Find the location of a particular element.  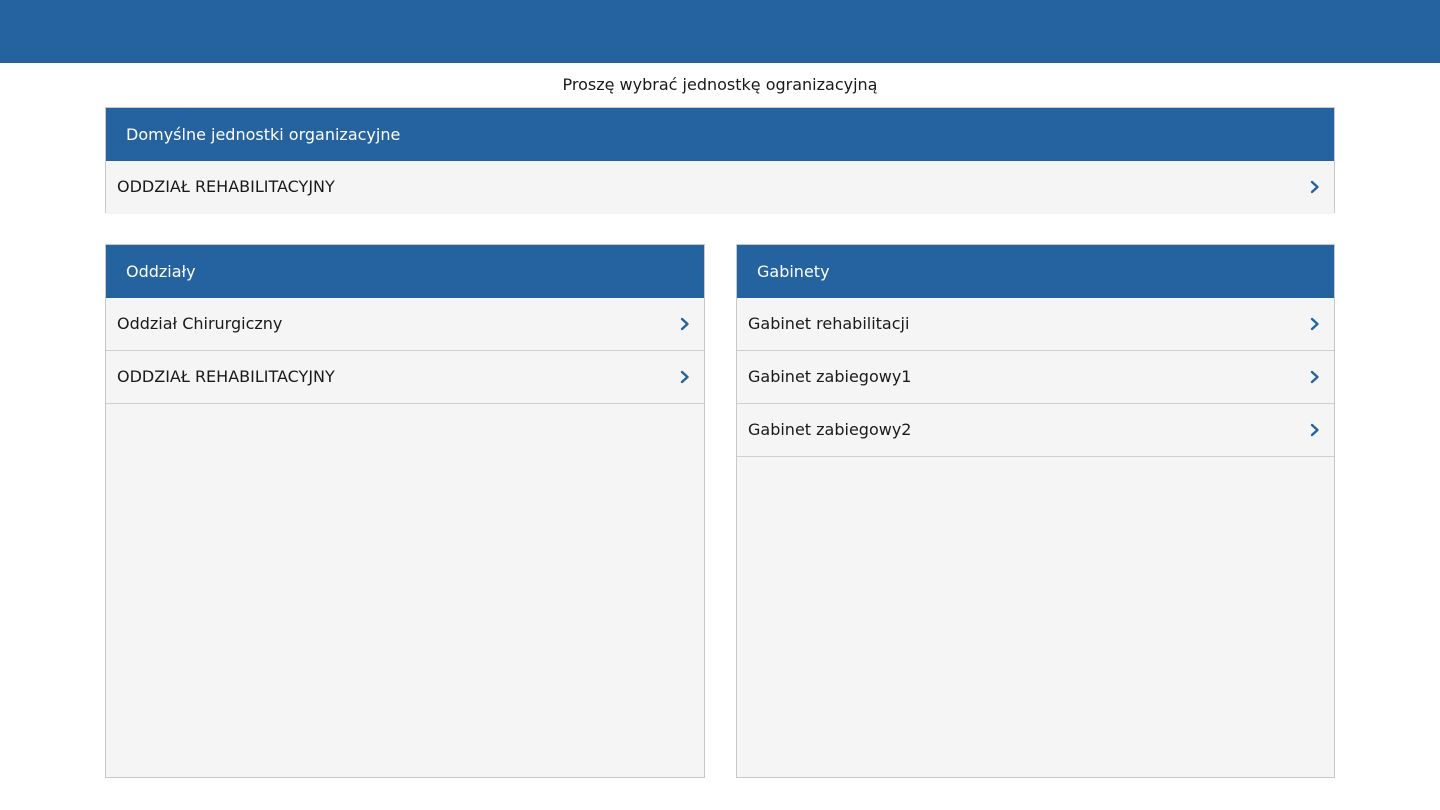

offices-header: Gabinety is located at coordinates (1035, 271).